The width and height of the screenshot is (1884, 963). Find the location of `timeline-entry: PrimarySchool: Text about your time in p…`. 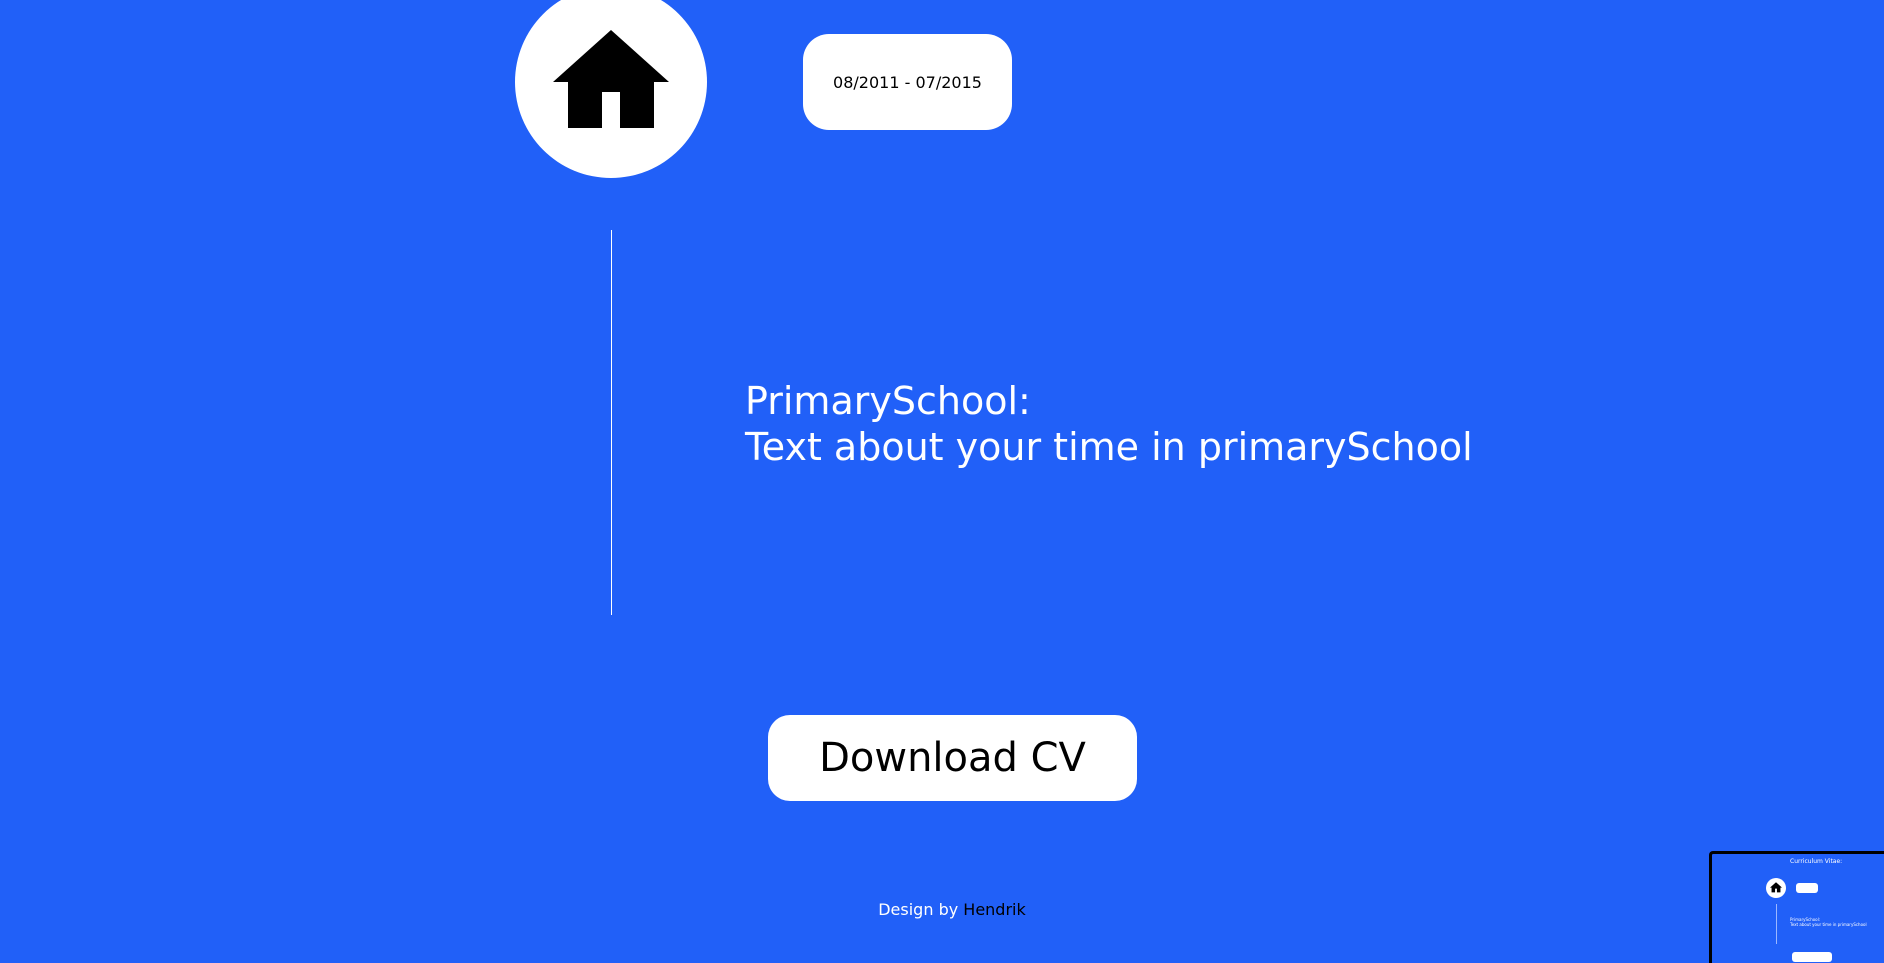

timeline-entry: PrimarySchool: Text about your time in p… is located at coordinates (1109, 424).